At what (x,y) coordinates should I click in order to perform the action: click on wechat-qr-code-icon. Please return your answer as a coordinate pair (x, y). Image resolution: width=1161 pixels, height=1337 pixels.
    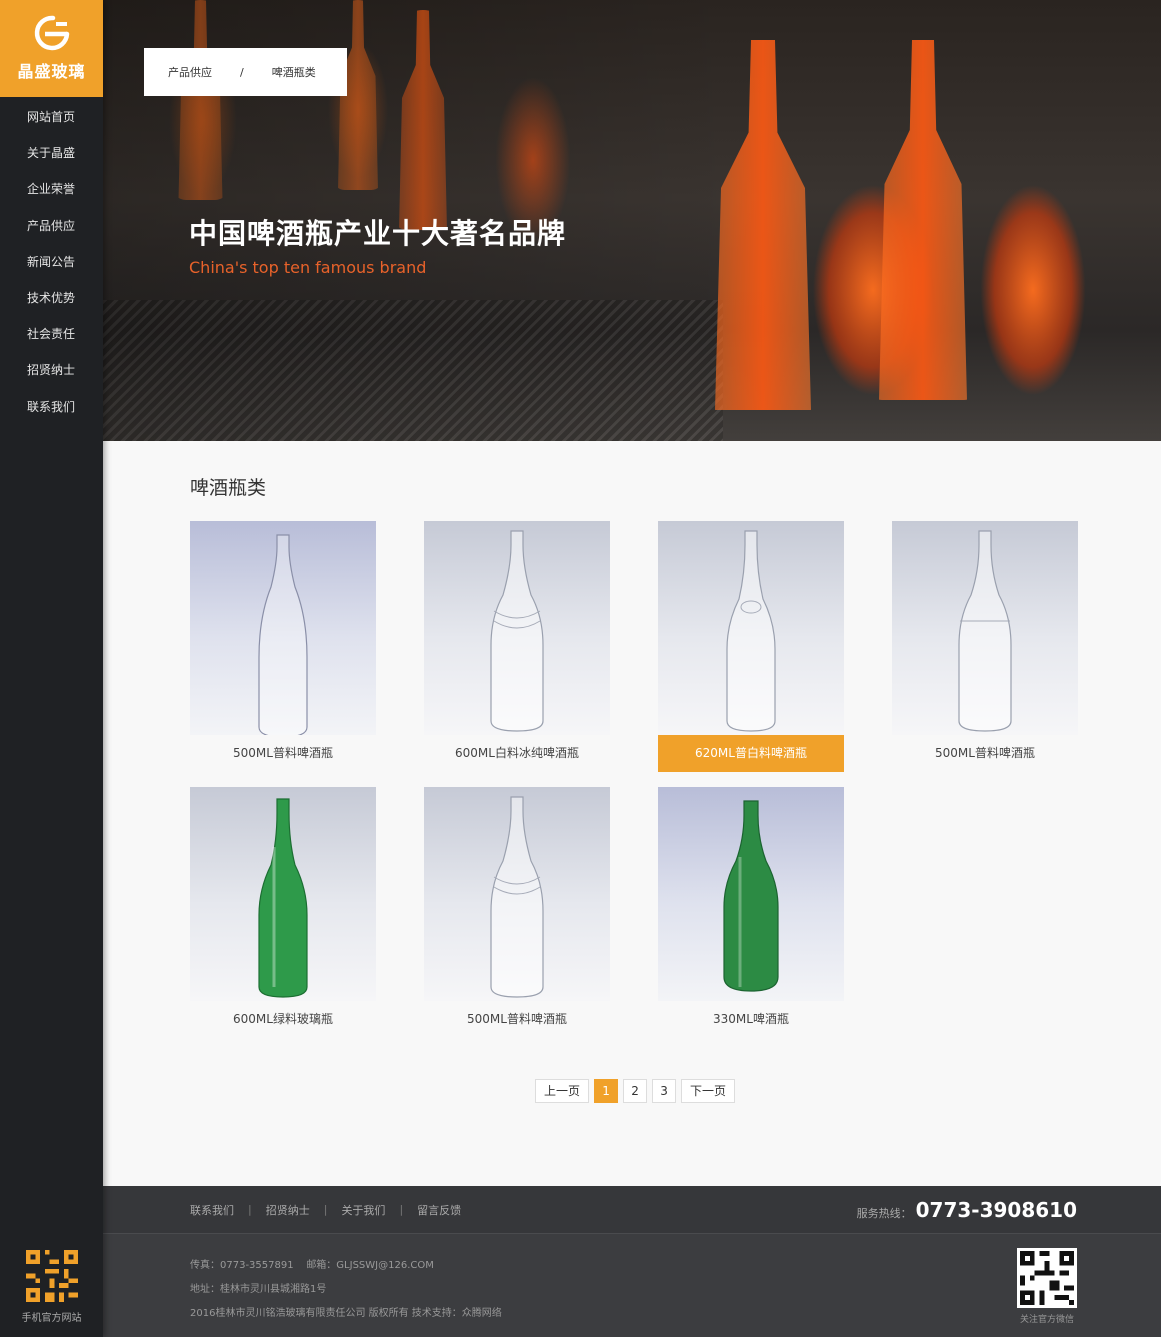
    Looking at the image, I should click on (1047, 1278).